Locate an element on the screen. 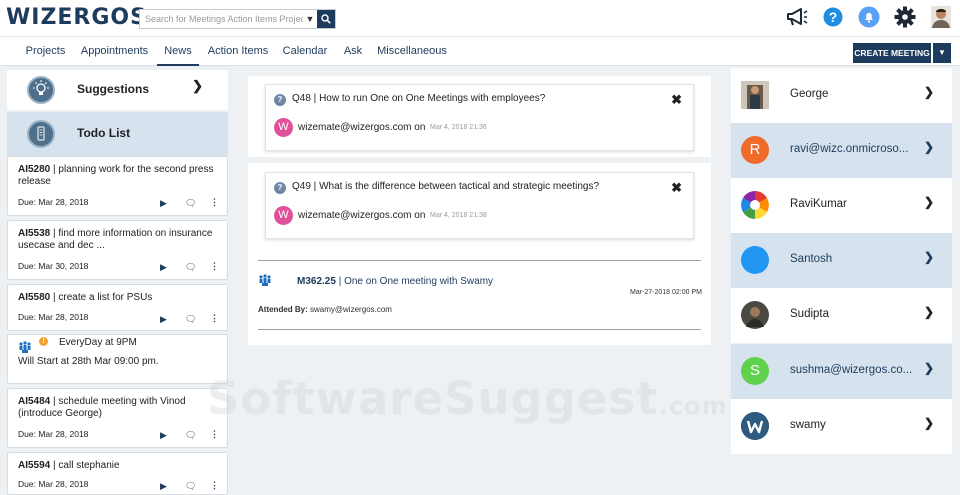  meeting-title: M362.25 | One on One meeting with Swamy is located at coordinates (395, 281).